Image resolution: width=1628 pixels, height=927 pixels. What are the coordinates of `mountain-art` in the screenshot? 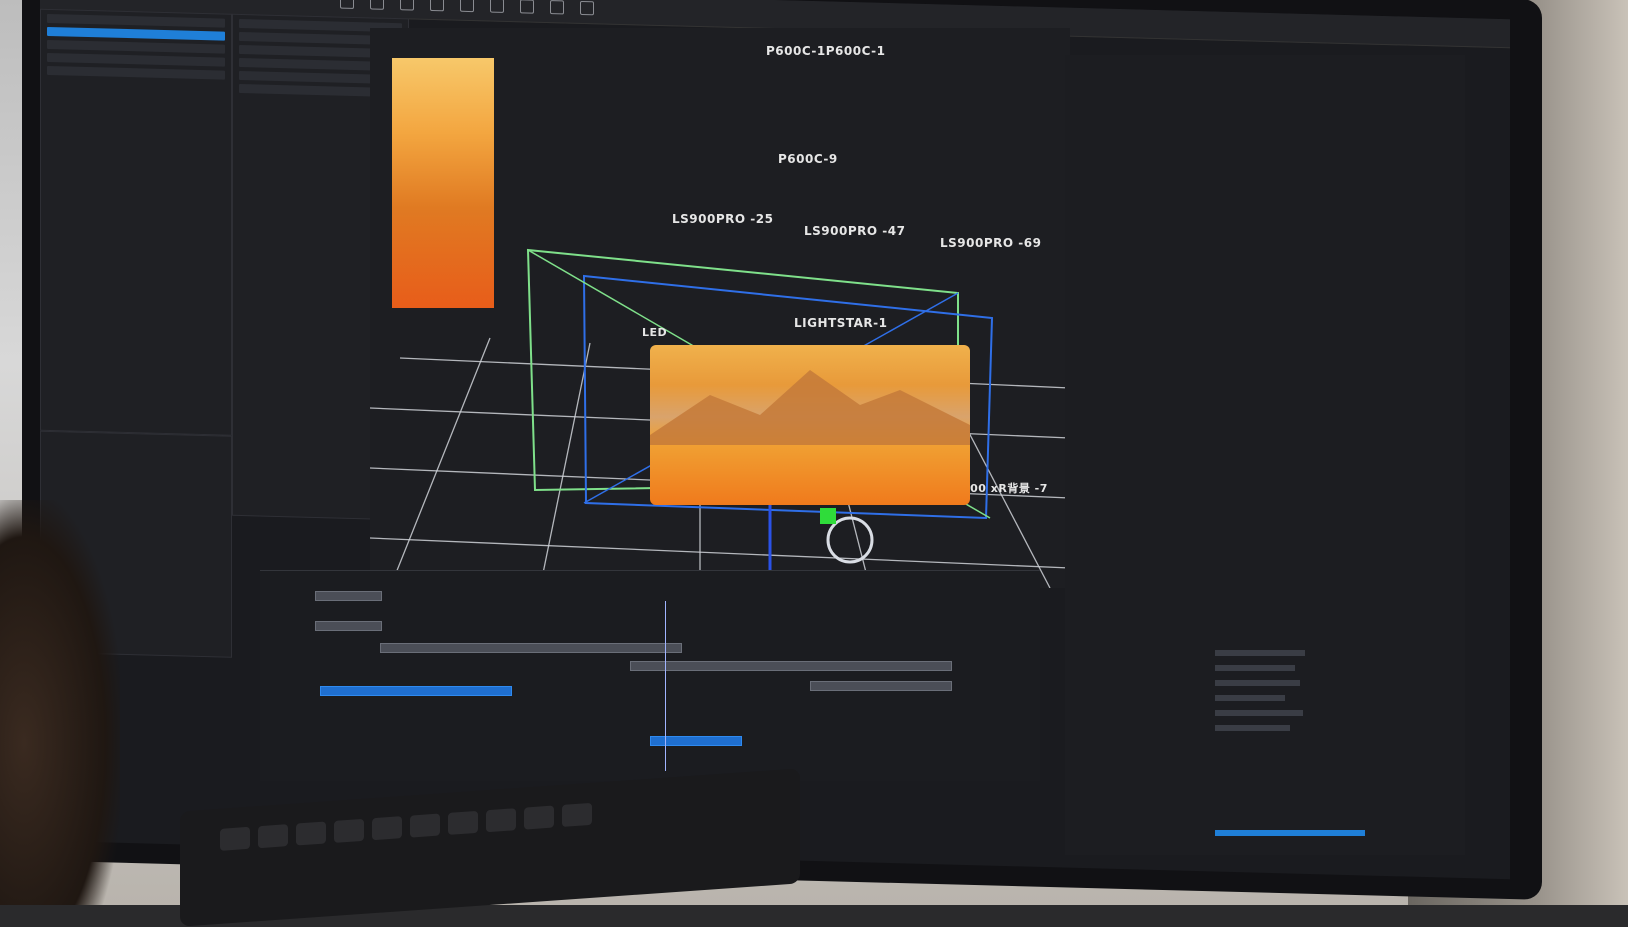 It's located at (810, 407).